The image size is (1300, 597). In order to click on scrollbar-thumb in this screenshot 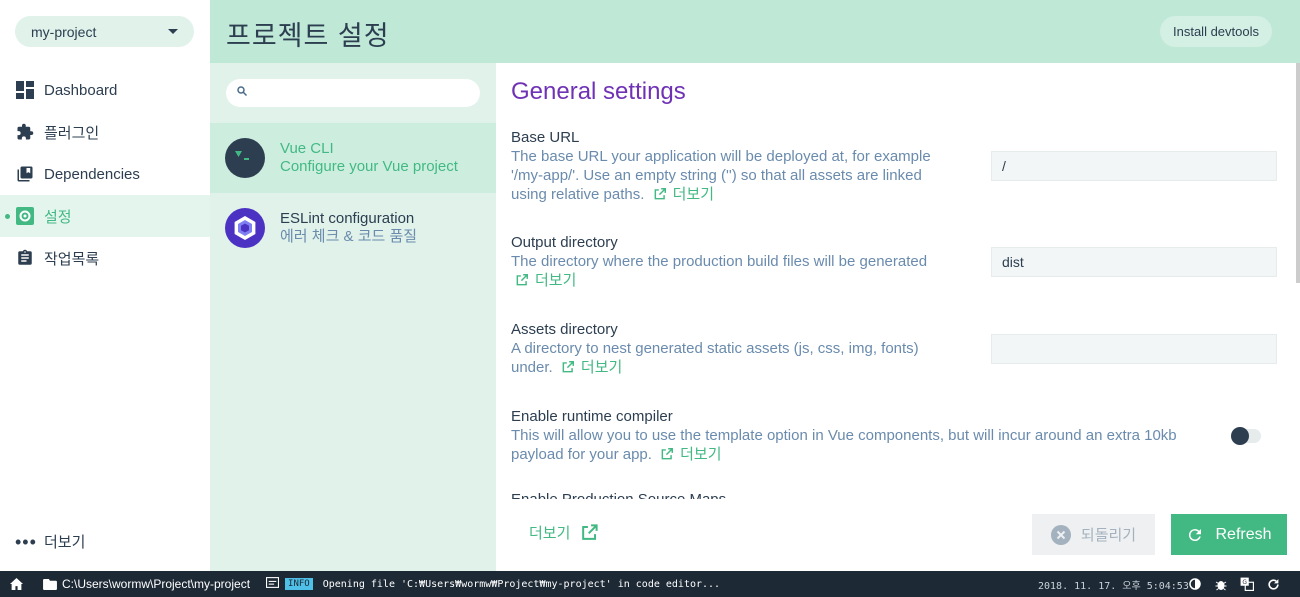, I will do `click(1298, 173)`.